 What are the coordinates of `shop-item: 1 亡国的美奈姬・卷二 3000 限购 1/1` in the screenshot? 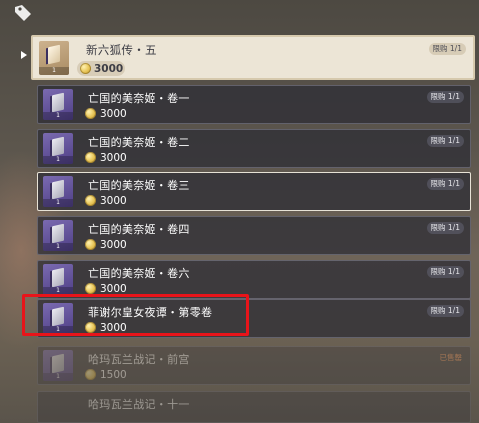 It's located at (254, 148).